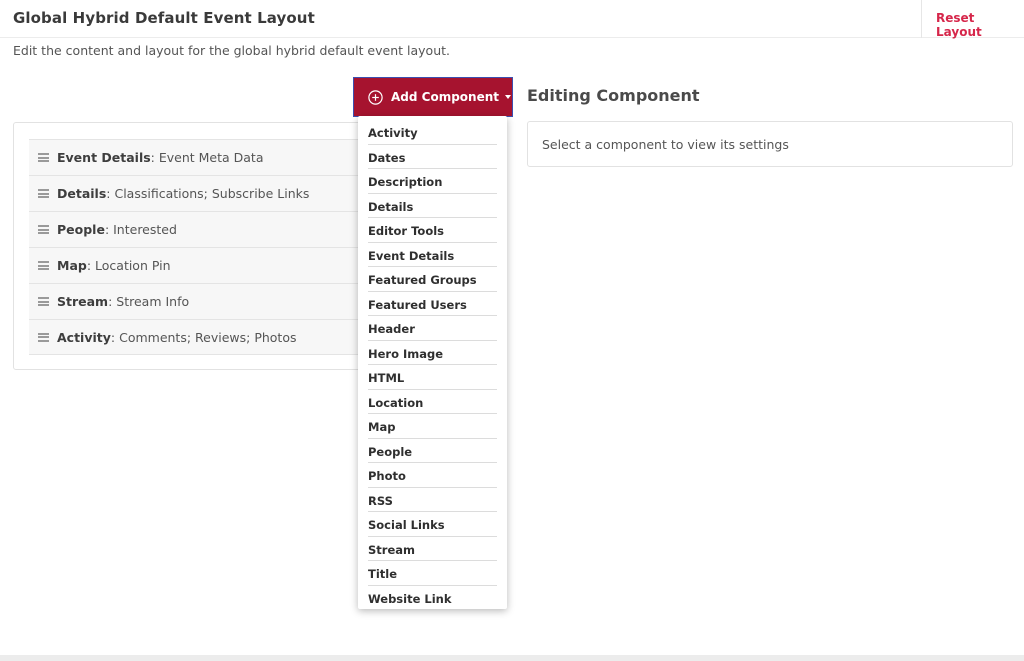 This screenshot has height=661, width=1024. I want to click on bottom-strip, so click(512, 658).